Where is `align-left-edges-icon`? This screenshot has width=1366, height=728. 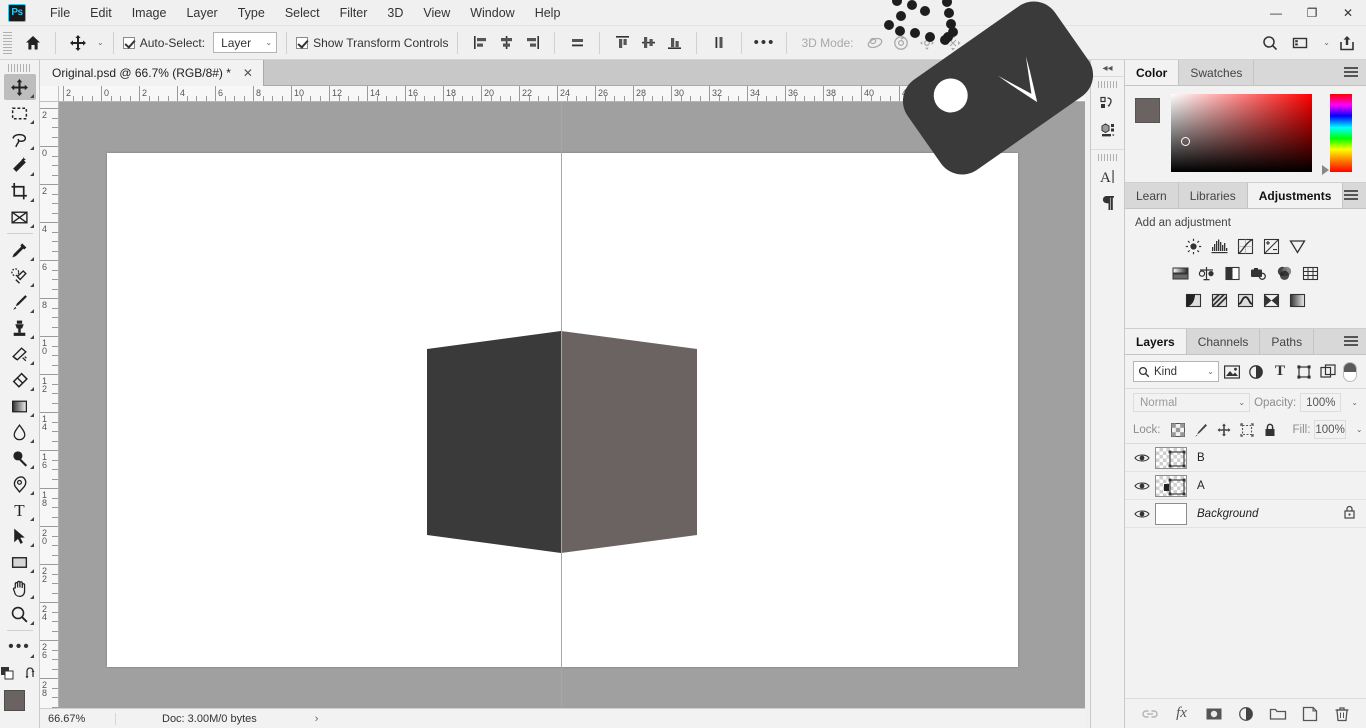 align-left-edges-icon is located at coordinates (480, 43).